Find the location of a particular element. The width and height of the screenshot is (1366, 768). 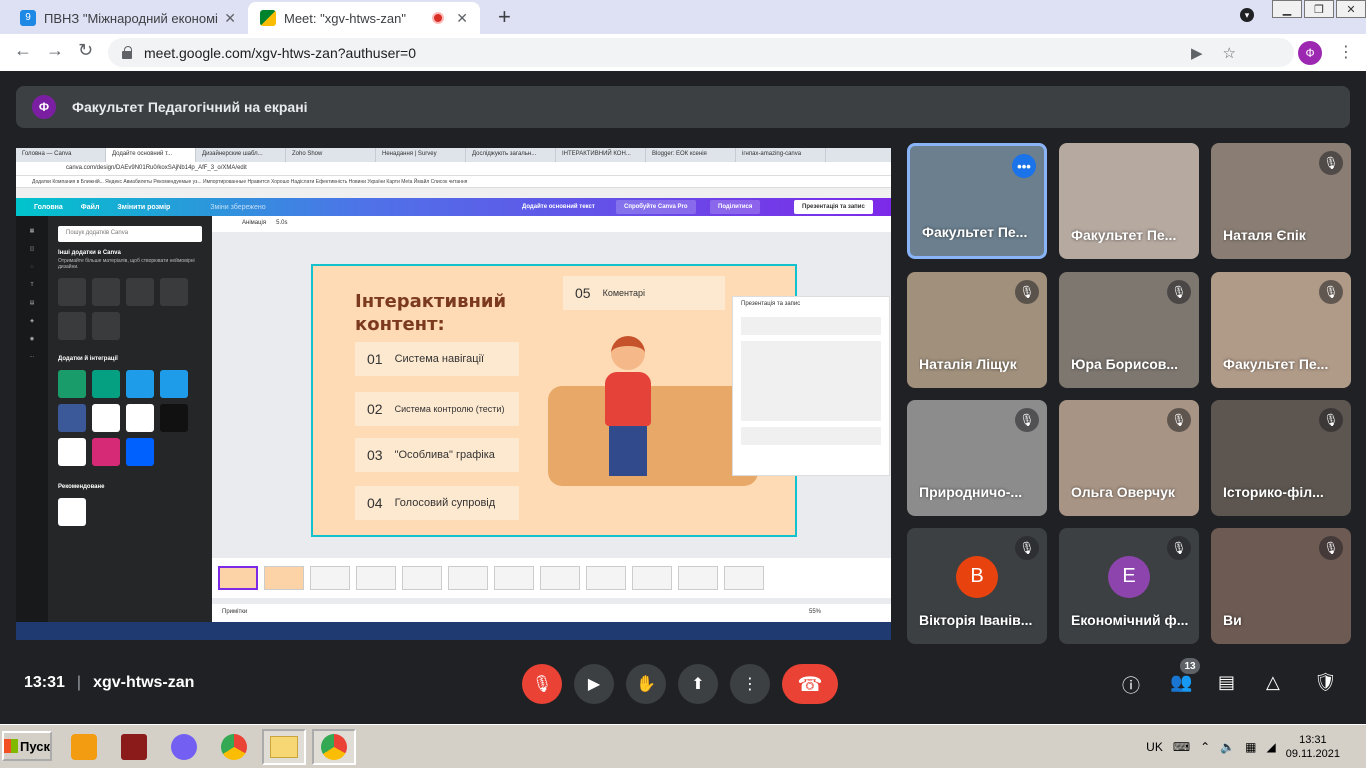

participant-tile: 🎙 Наталія Ліщук is located at coordinates (977, 330).